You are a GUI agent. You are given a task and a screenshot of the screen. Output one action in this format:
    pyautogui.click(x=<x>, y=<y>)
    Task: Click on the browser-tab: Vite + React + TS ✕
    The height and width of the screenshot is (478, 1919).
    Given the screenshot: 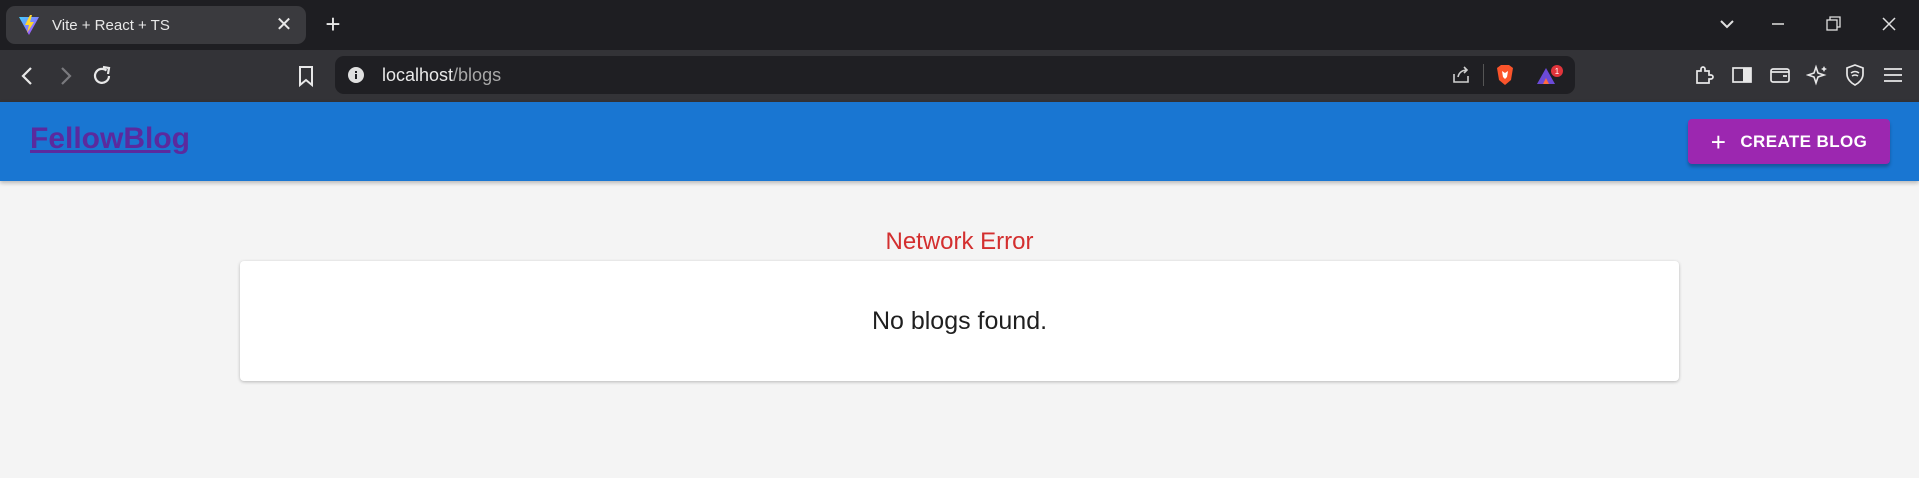 What is the action you would take?
    pyautogui.click(x=156, y=25)
    